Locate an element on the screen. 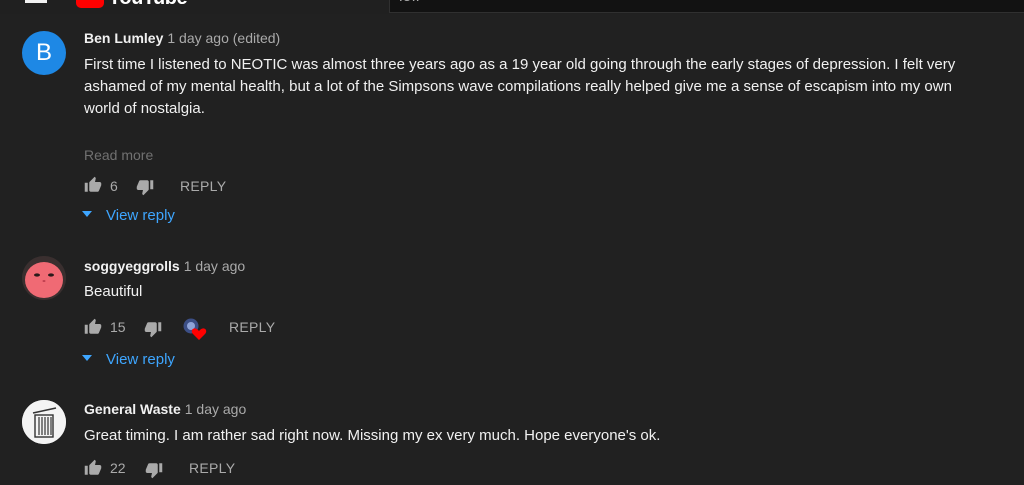 This screenshot has width=1024, height=485. comment-author: Ben Lumley is located at coordinates (123, 38).